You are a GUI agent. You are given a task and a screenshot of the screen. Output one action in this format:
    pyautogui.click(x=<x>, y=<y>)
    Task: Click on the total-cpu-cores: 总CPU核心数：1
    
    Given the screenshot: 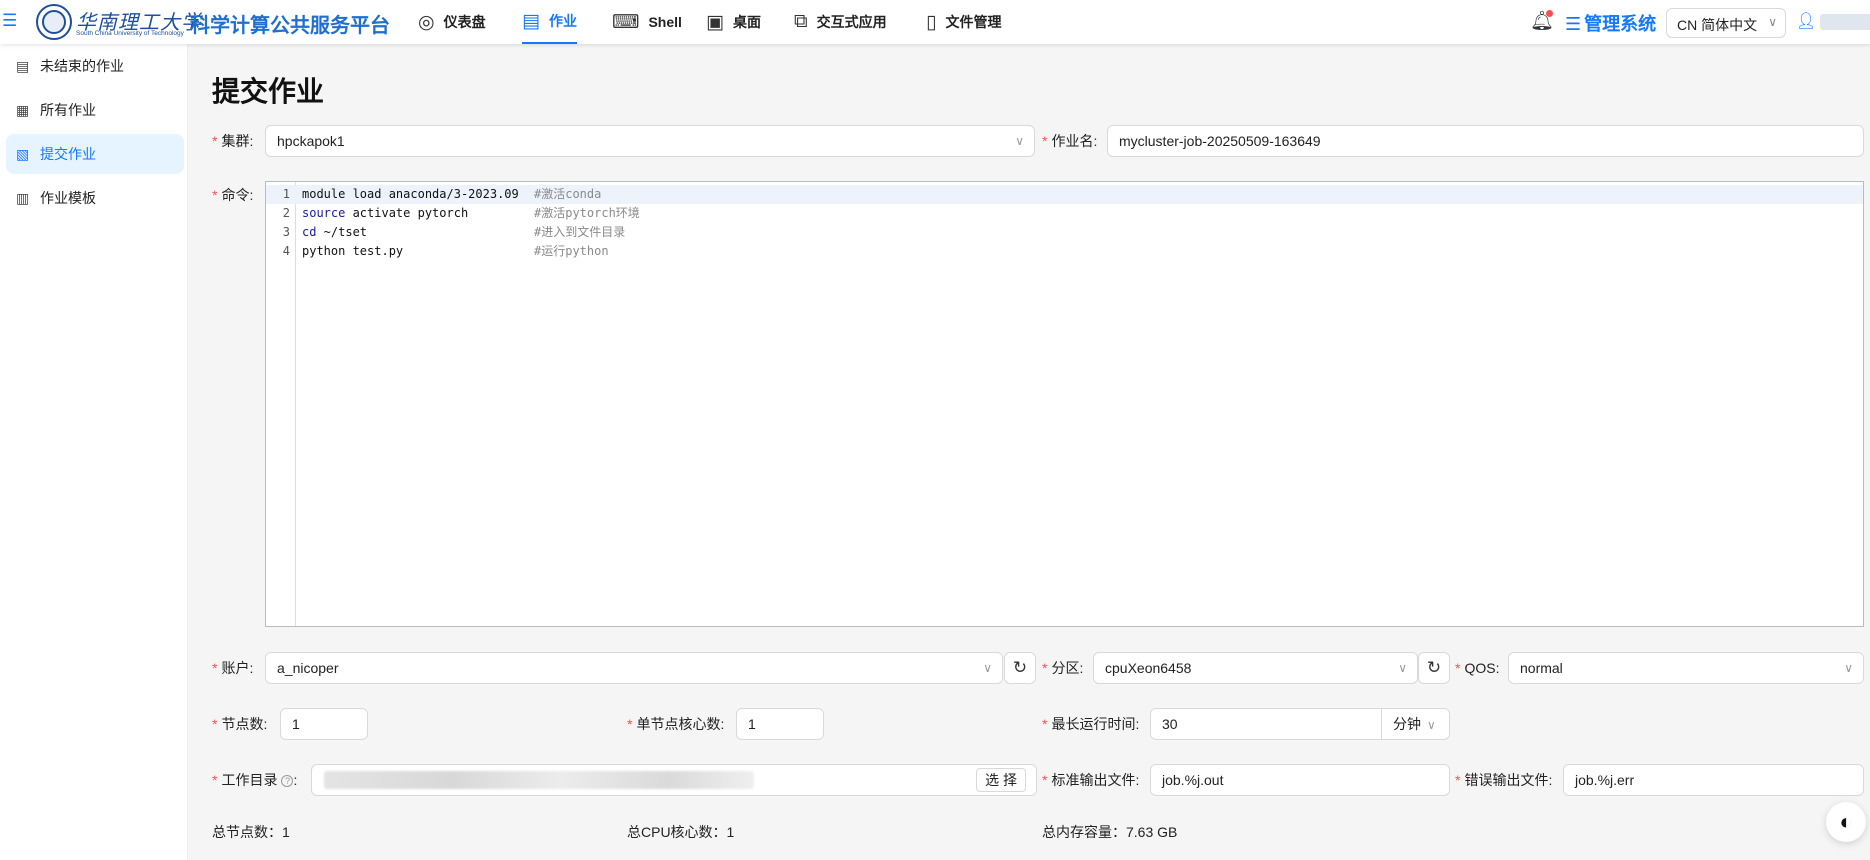 What is the action you would take?
    pyautogui.click(x=681, y=832)
    